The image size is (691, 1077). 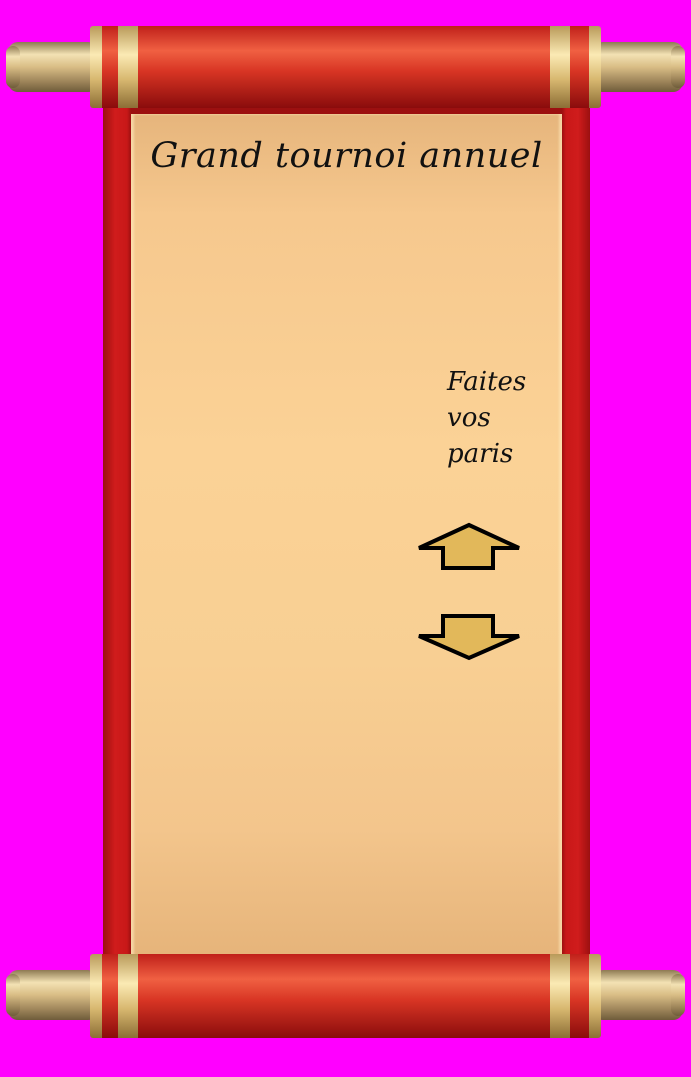 I want to click on scroll-top-rod, so click(x=345, y=67).